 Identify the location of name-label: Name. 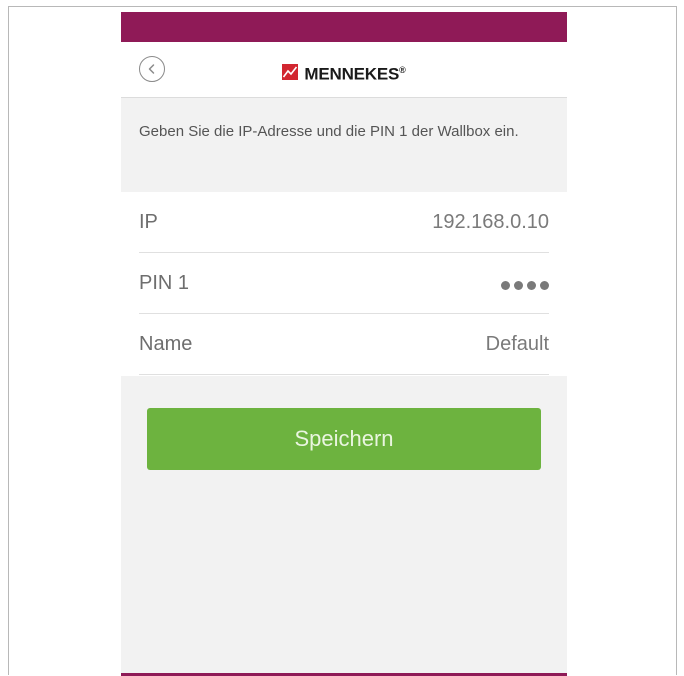
(166, 344).